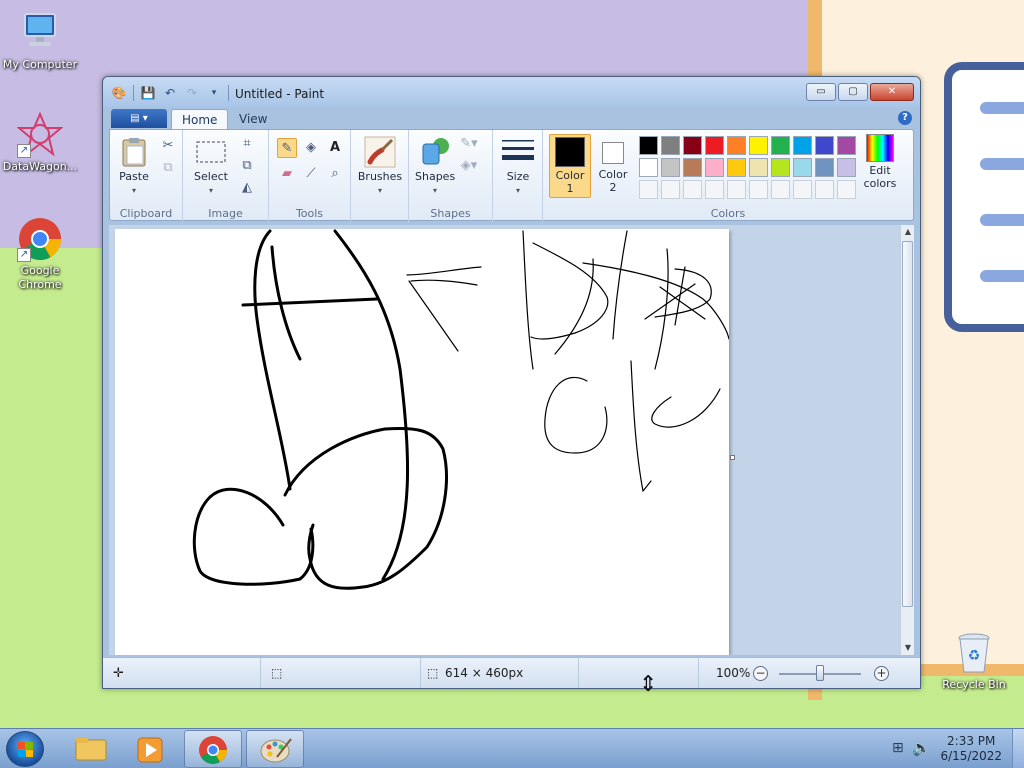 The image size is (1024, 768). What do you see at coordinates (335, 174) in the screenshot?
I see `magnifier-icon: ⌕` at bounding box center [335, 174].